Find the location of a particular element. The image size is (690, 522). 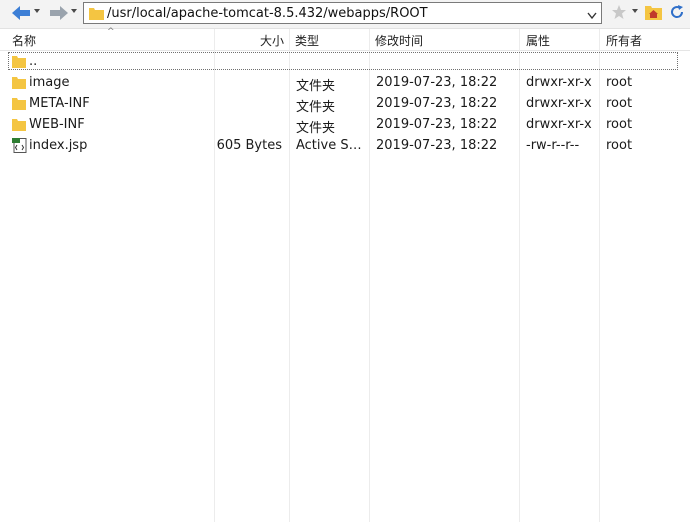

bookmark-star-icon is located at coordinates (619, 14).